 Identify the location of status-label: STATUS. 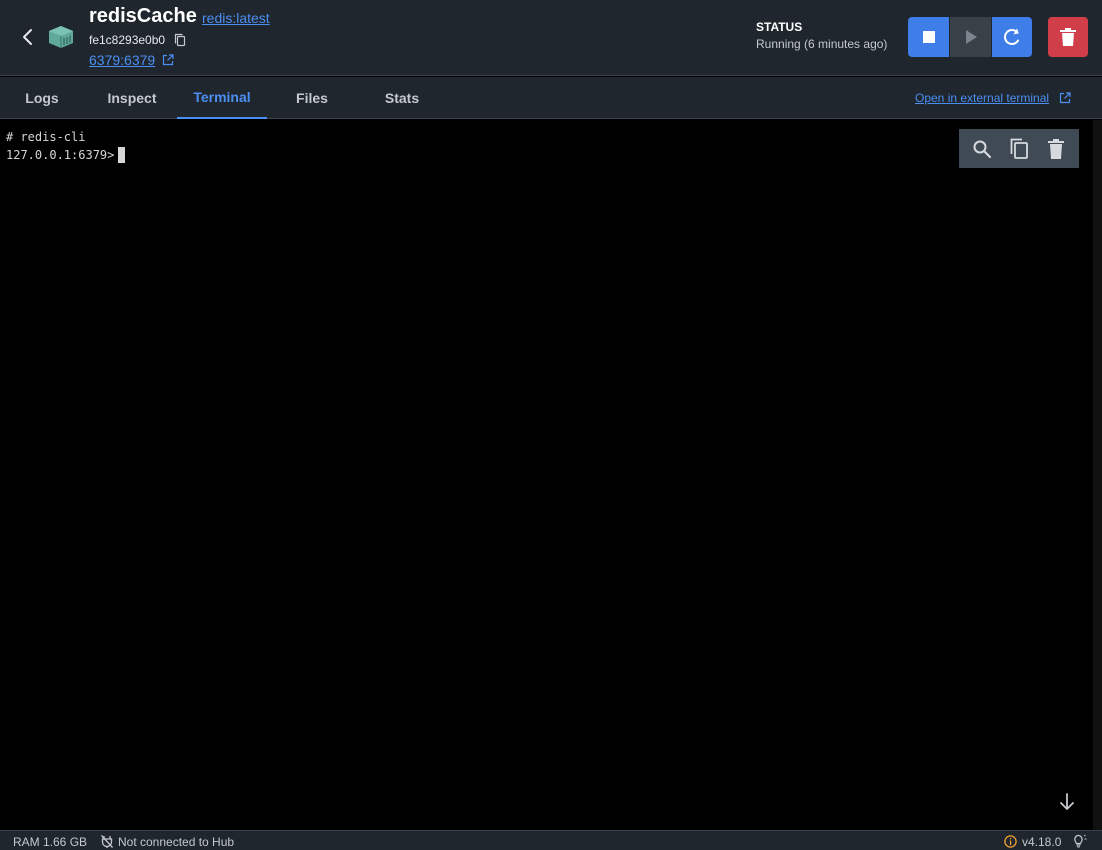
(779, 27).